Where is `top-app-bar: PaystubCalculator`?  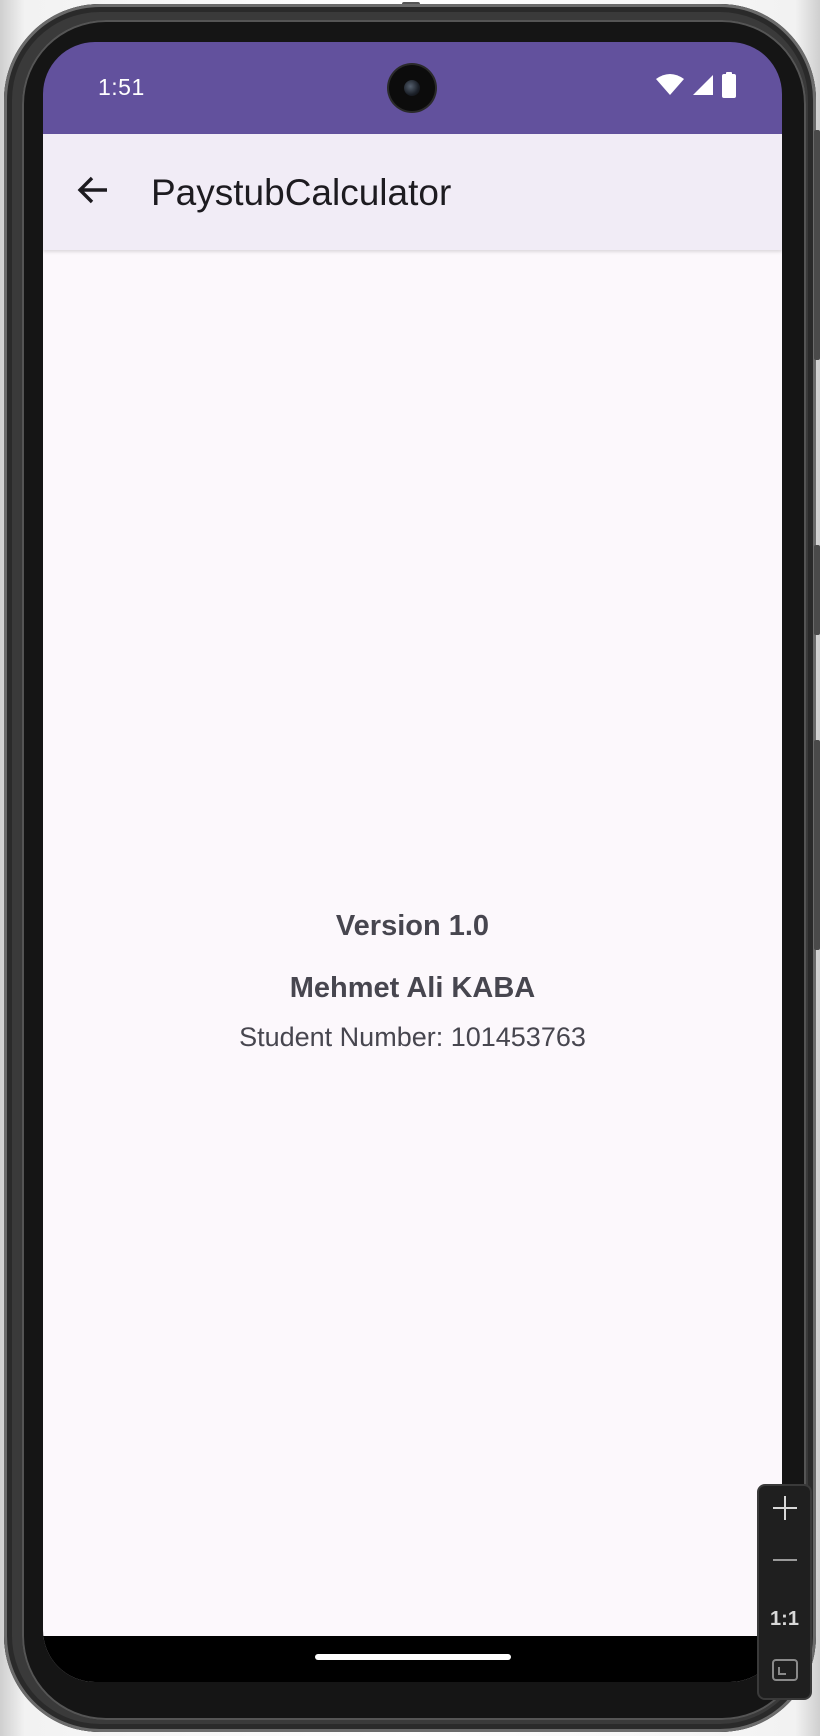 top-app-bar: PaystubCalculator is located at coordinates (412, 192).